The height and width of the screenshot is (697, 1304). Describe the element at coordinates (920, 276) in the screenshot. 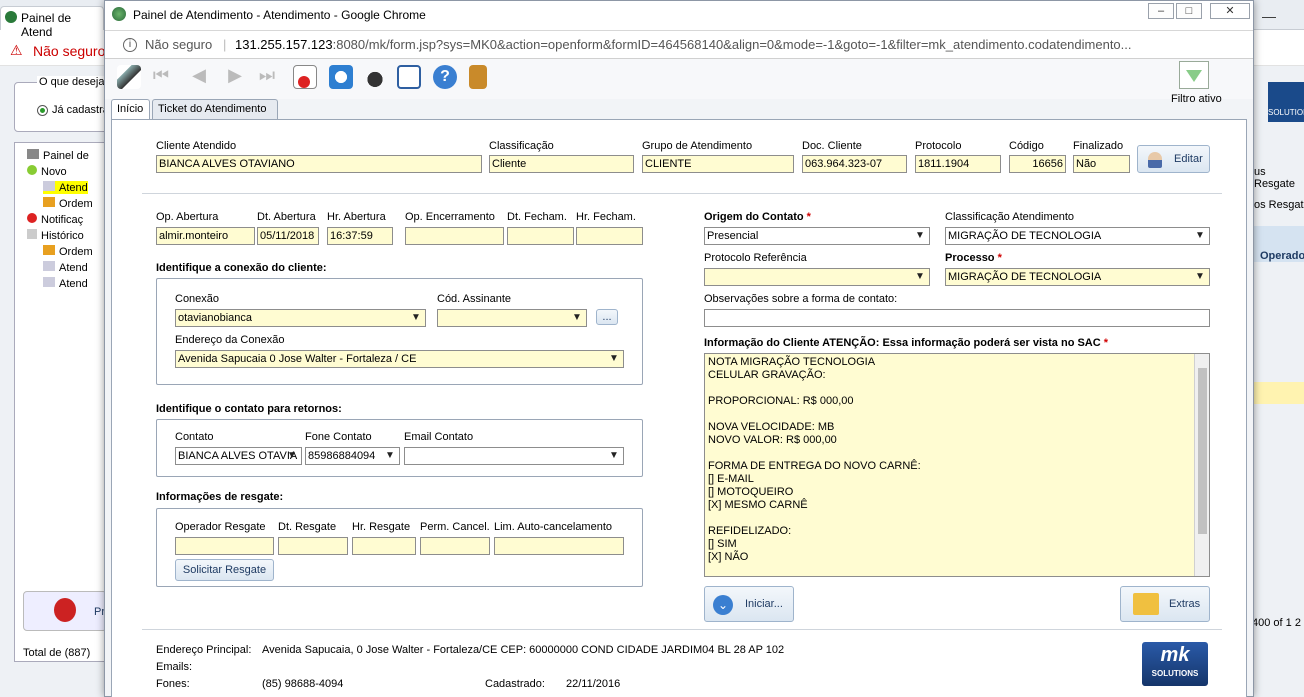

I see `chevron-down-icon: ▼` at that location.